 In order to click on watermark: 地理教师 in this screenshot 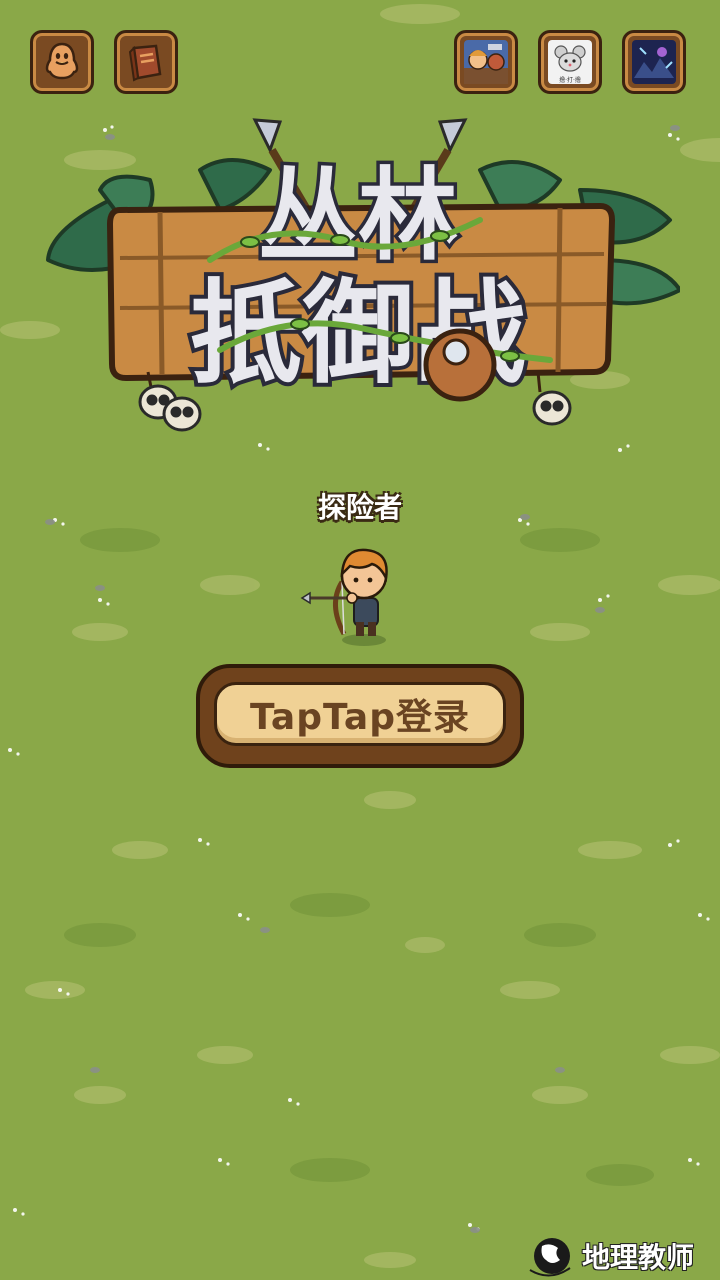, I will do `click(620, 1255)`.